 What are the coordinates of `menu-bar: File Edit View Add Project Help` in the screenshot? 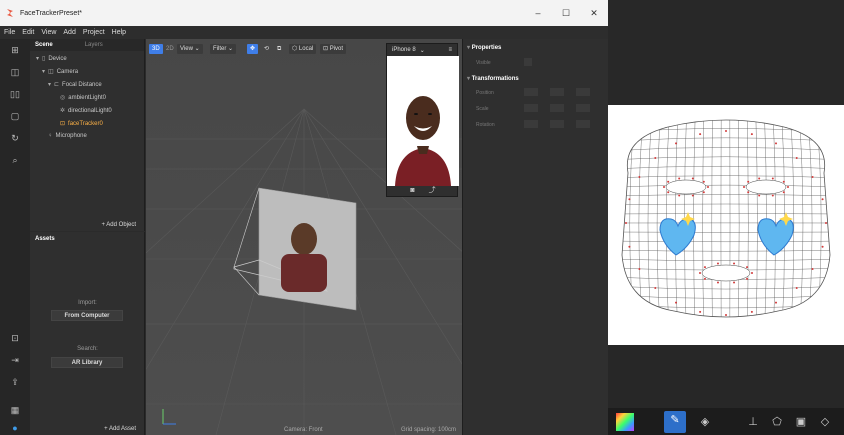 It's located at (304, 32).